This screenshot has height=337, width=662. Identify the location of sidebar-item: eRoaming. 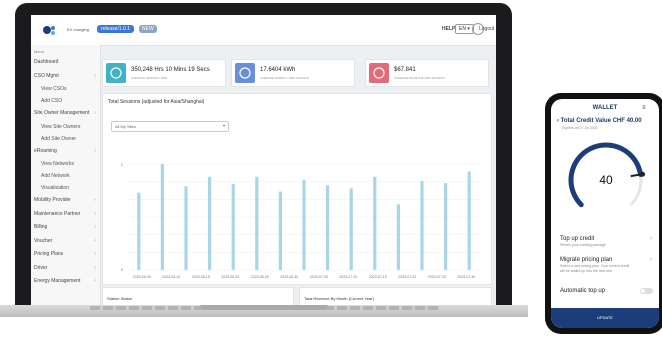
(45, 151).